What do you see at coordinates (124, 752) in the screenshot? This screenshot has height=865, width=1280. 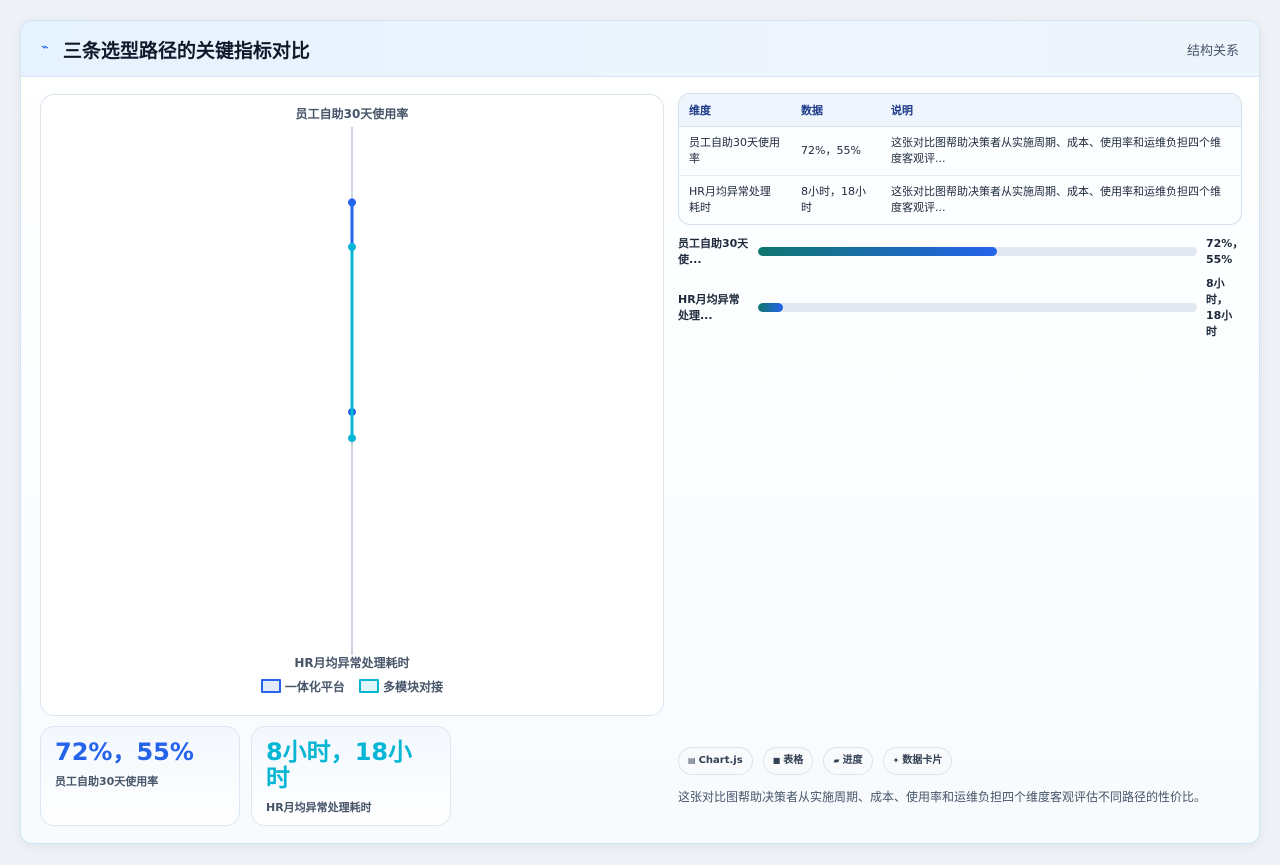 I see `kpi-value-usage: 72%，55%` at bounding box center [124, 752].